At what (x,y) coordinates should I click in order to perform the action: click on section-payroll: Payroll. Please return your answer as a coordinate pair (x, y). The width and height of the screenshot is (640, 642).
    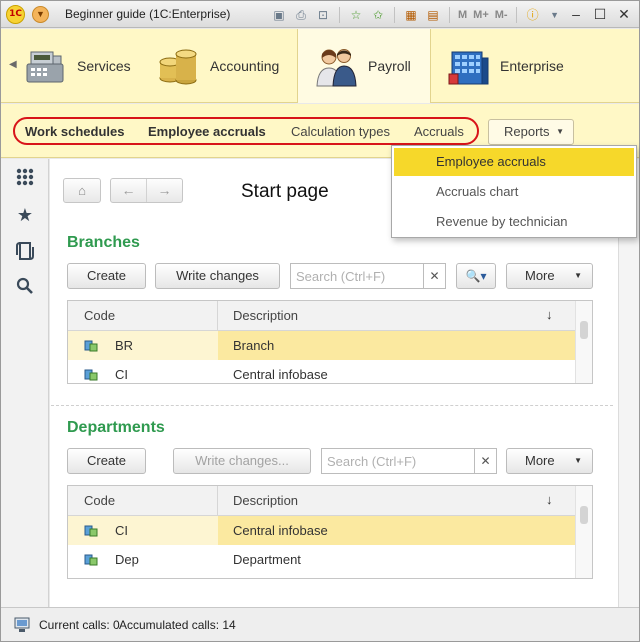
    Looking at the image, I should click on (364, 66).